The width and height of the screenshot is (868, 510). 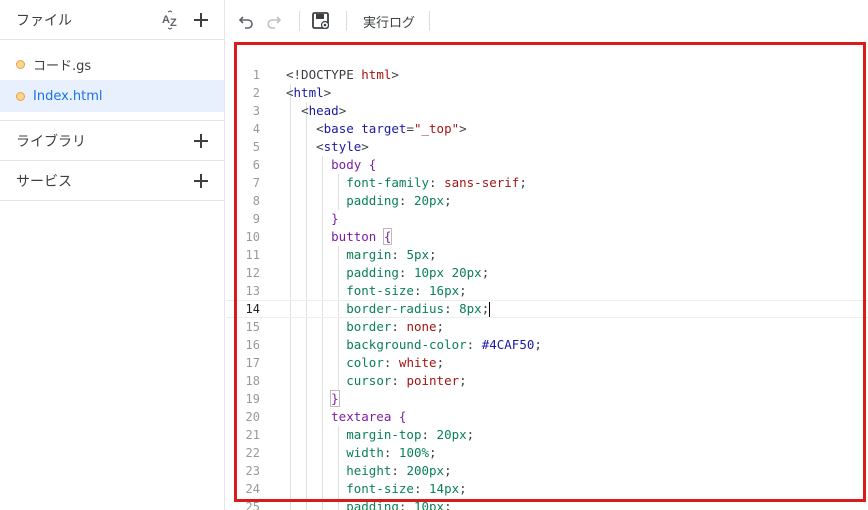 I want to click on add-file-icon, so click(x=201, y=20).